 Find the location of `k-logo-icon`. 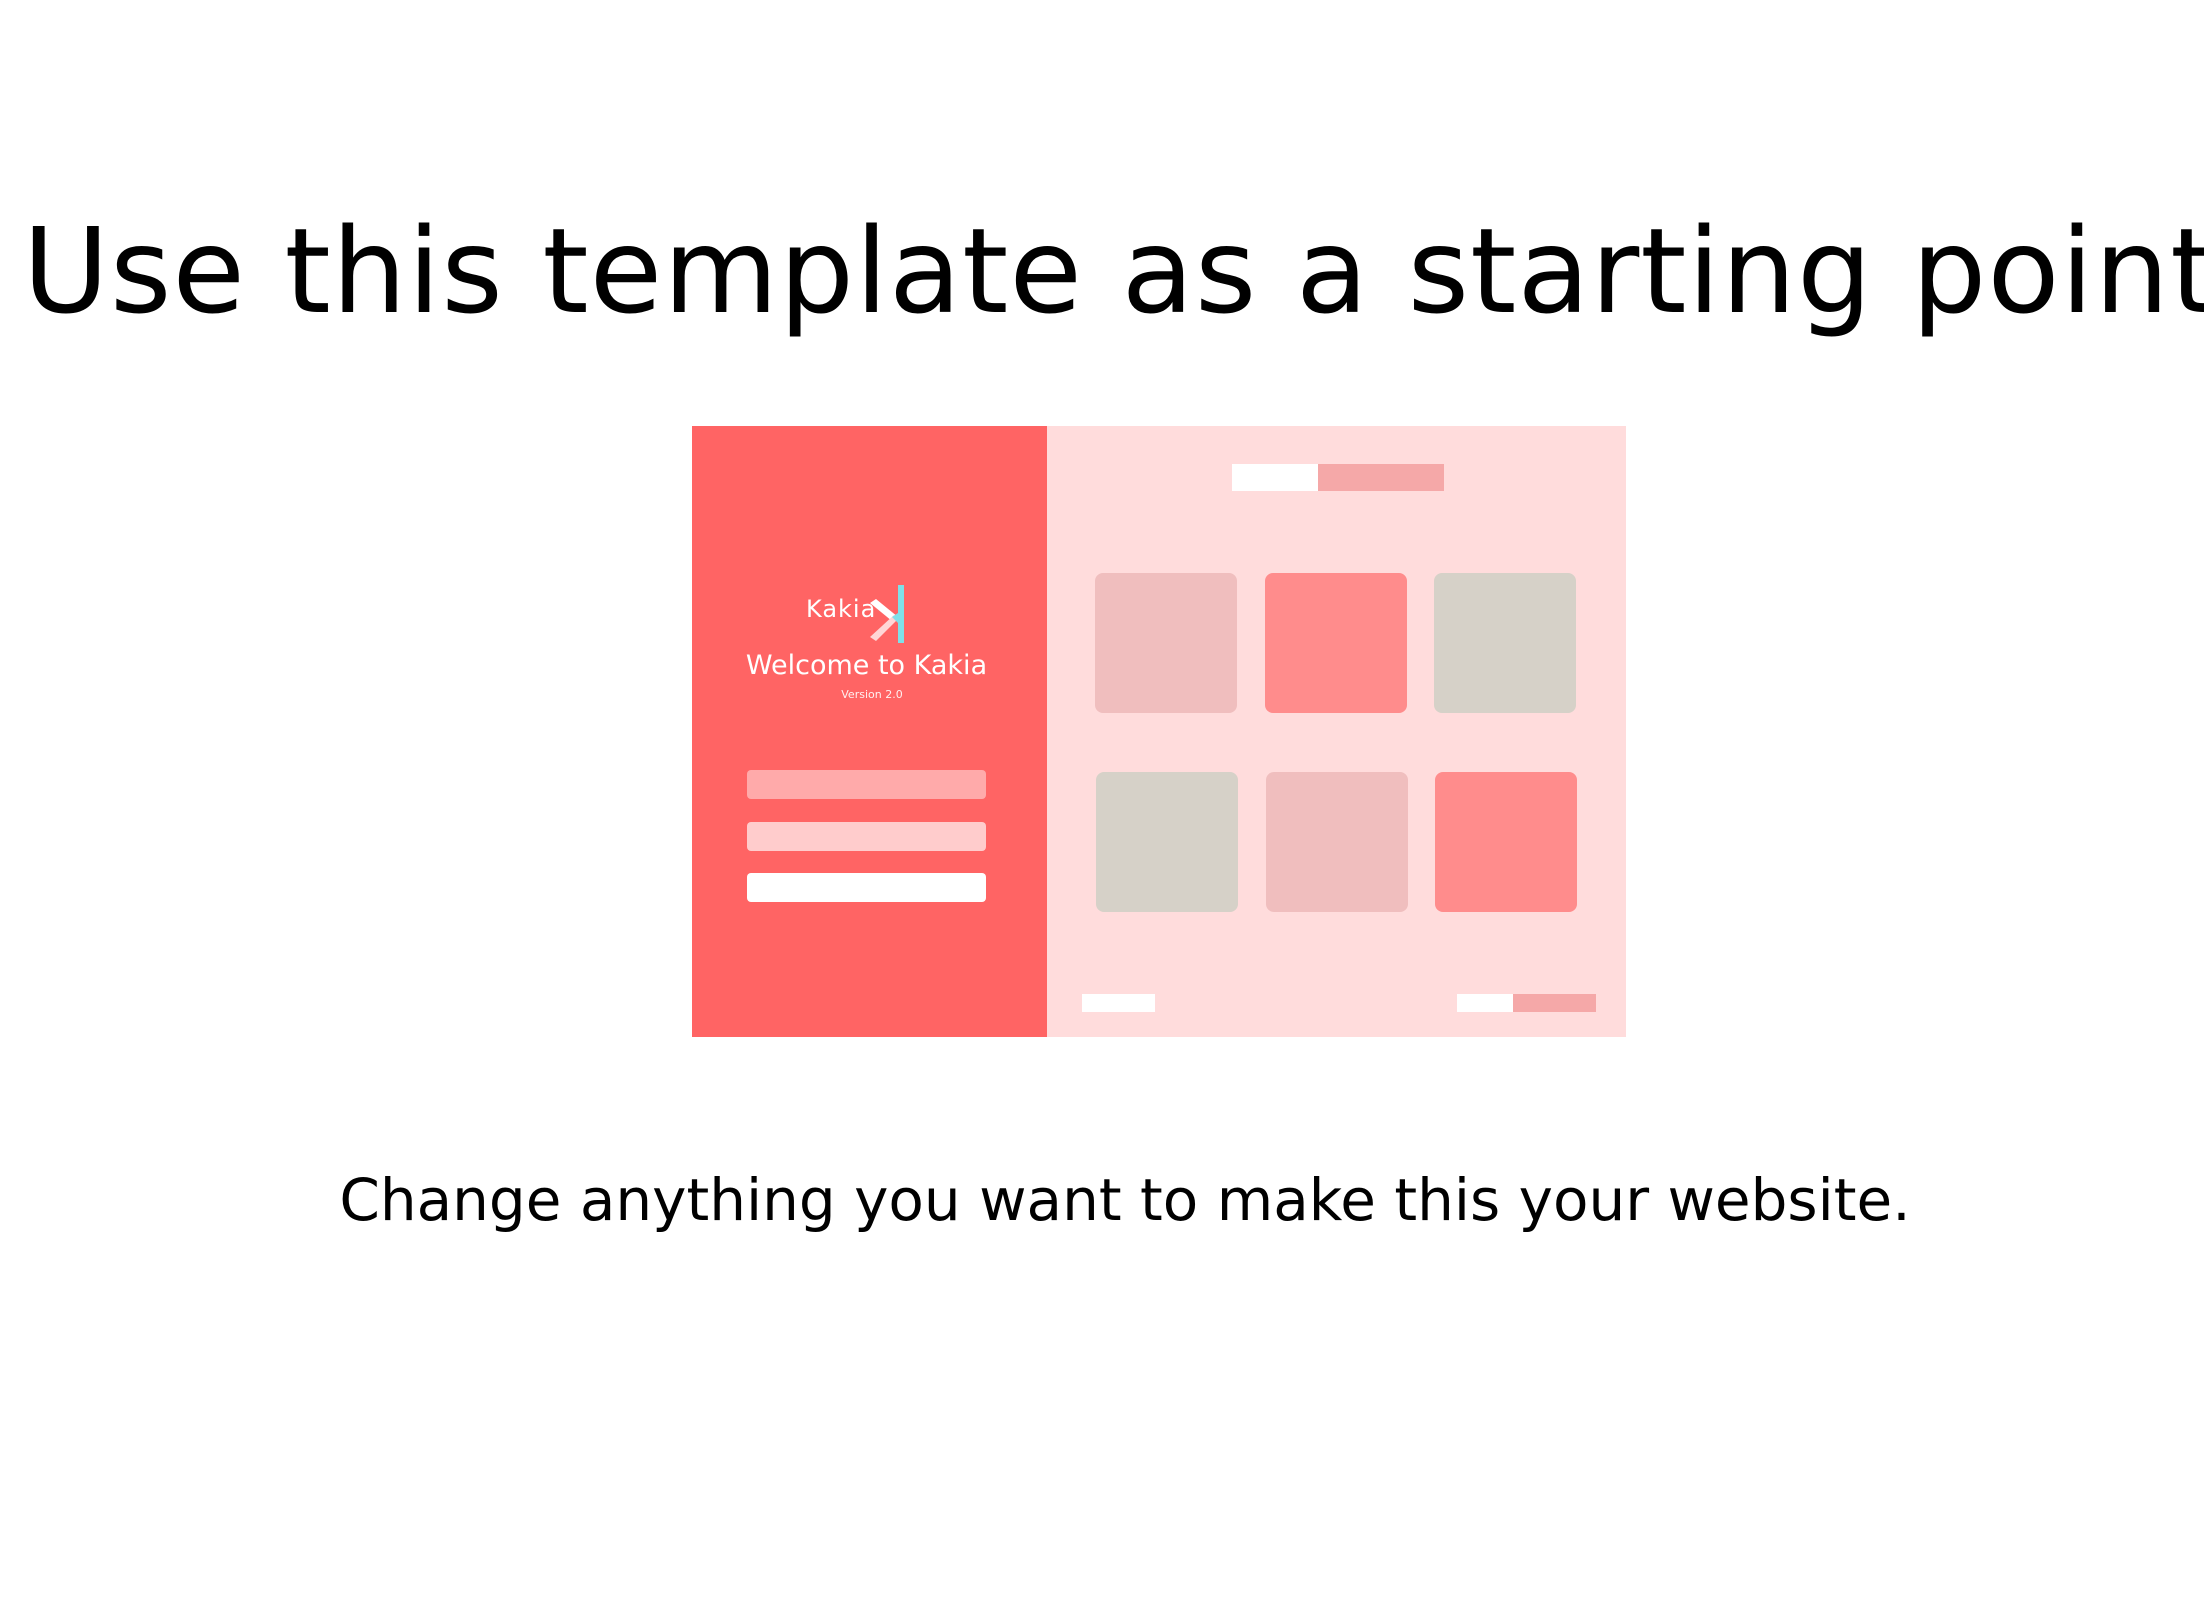

k-logo-icon is located at coordinates (887, 614).